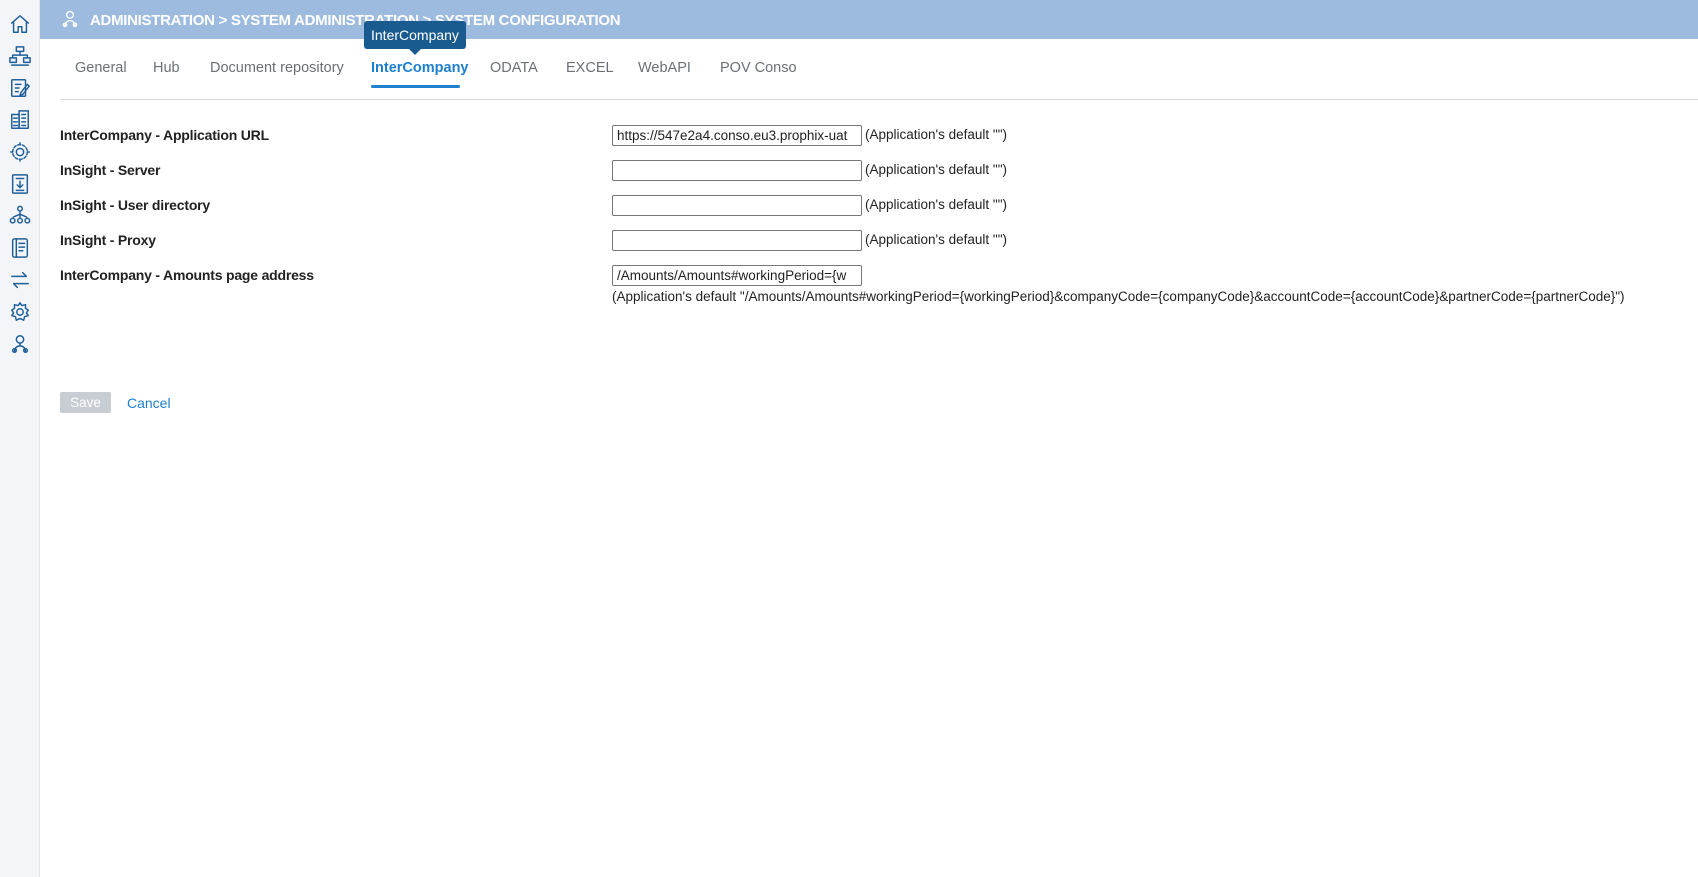 The image size is (1698, 877). What do you see at coordinates (187, 275) in the screenshot?
I see `field-label-amounts-page-address: InterCompany - Amounts page address` at bounding box center [187, 275].